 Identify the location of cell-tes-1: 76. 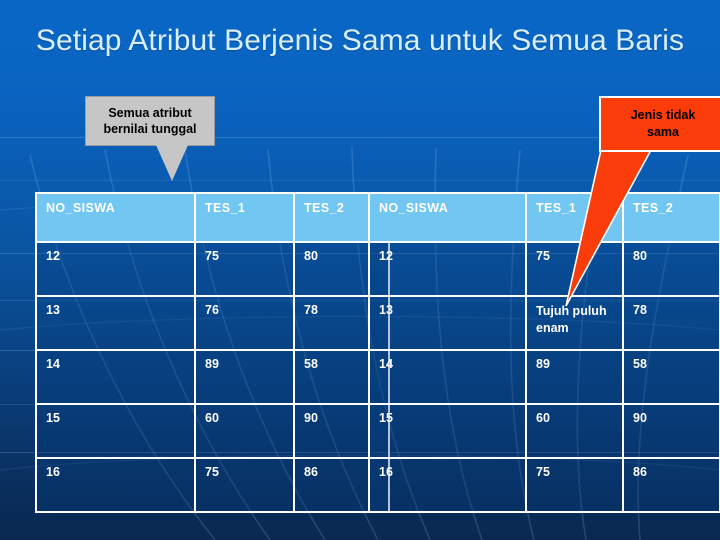
(244, 323).